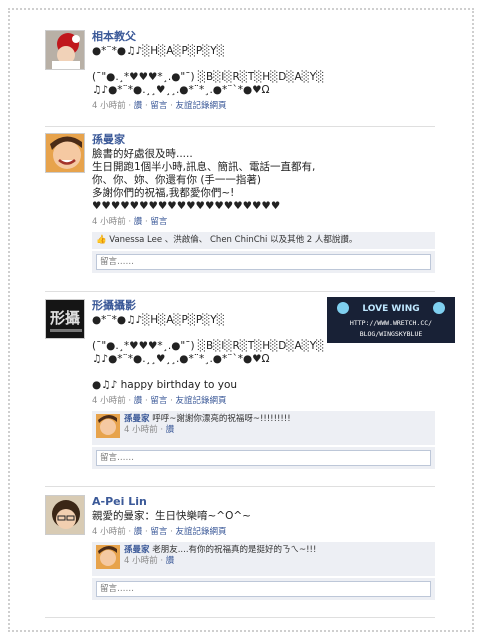 The image size is (482, 640). I want to click on thumbs-up-icon: 👍, so click(101, 240).